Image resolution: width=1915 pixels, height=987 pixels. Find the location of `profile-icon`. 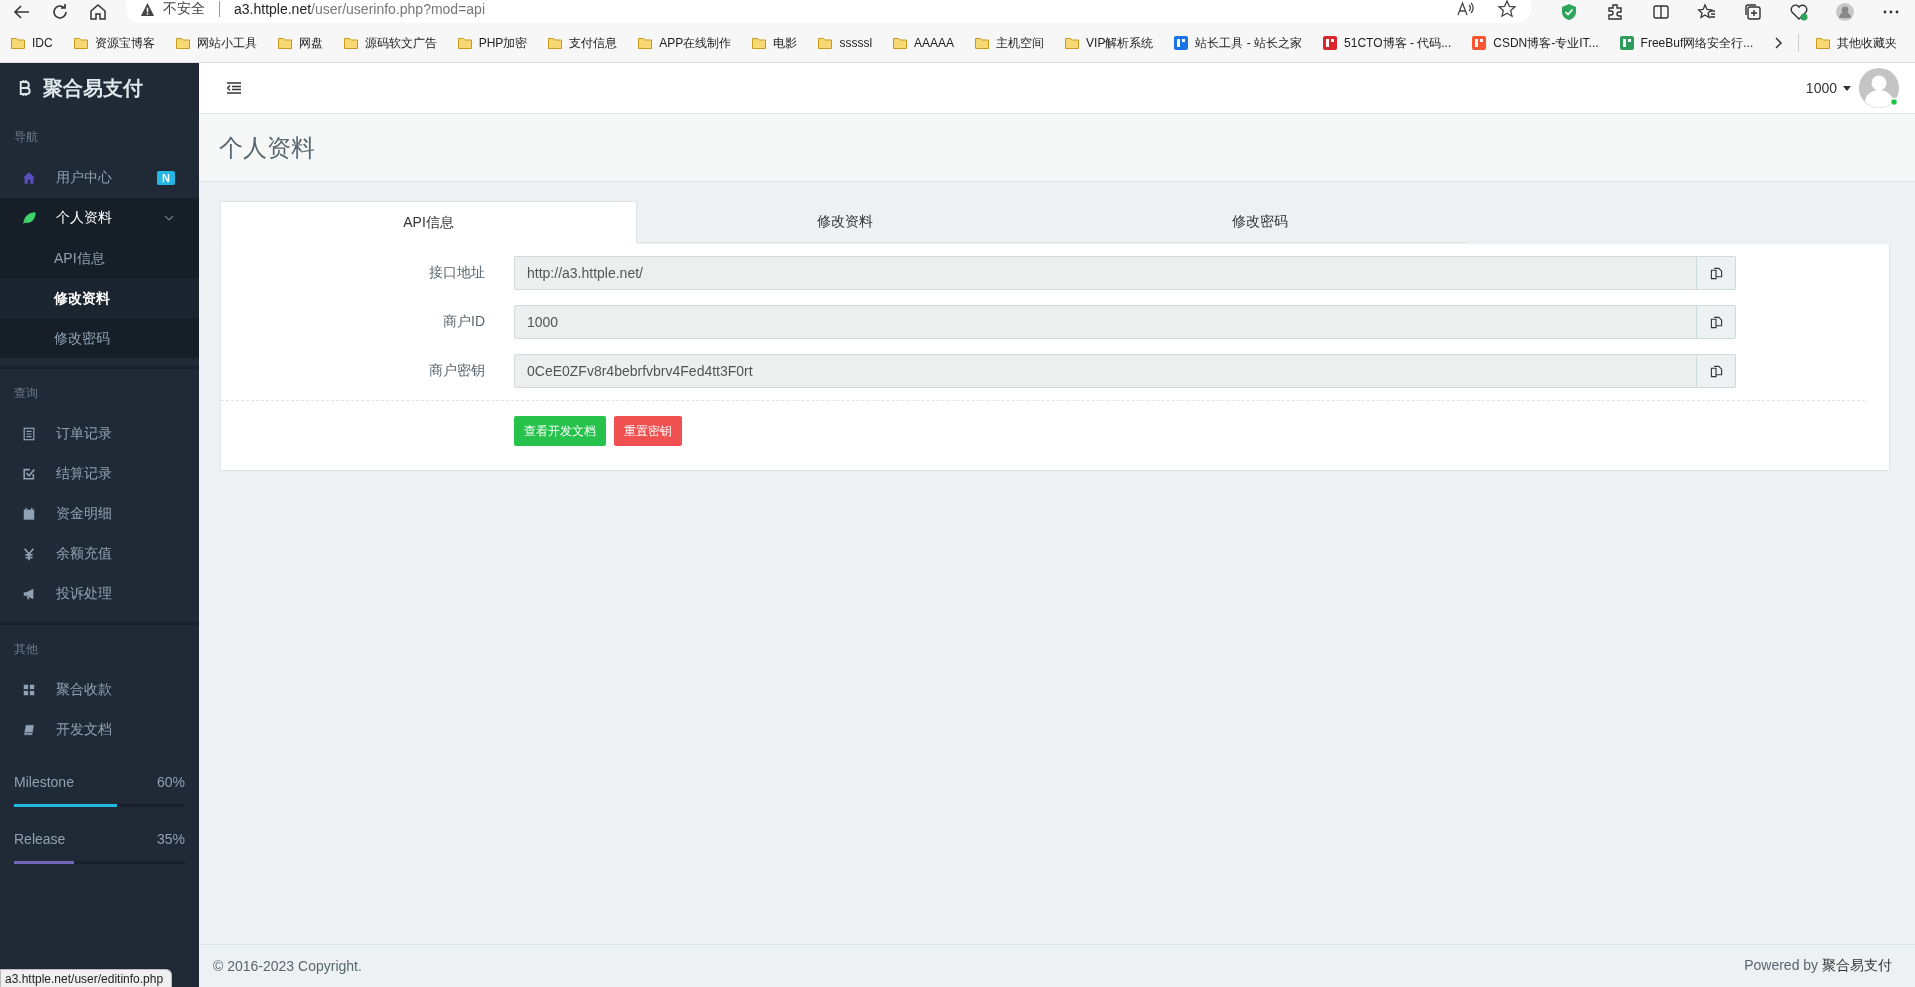

profile-icon is located at coordinates (1845, 12).